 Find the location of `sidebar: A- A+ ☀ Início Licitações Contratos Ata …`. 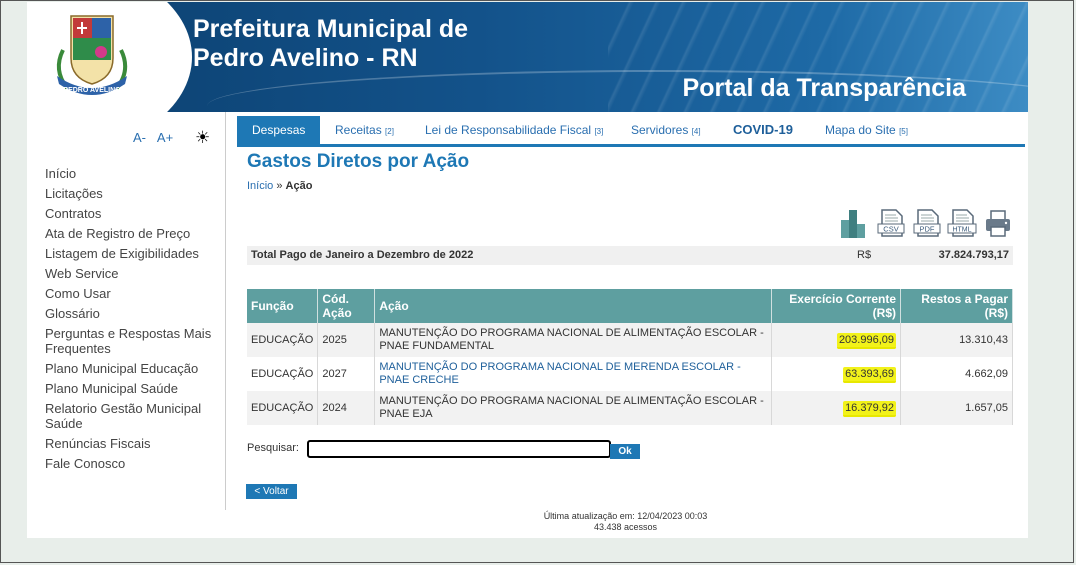

sidebar: A- A+ ☀ Início Licitações Contratos Ata … is located at coordinates (126, 311).